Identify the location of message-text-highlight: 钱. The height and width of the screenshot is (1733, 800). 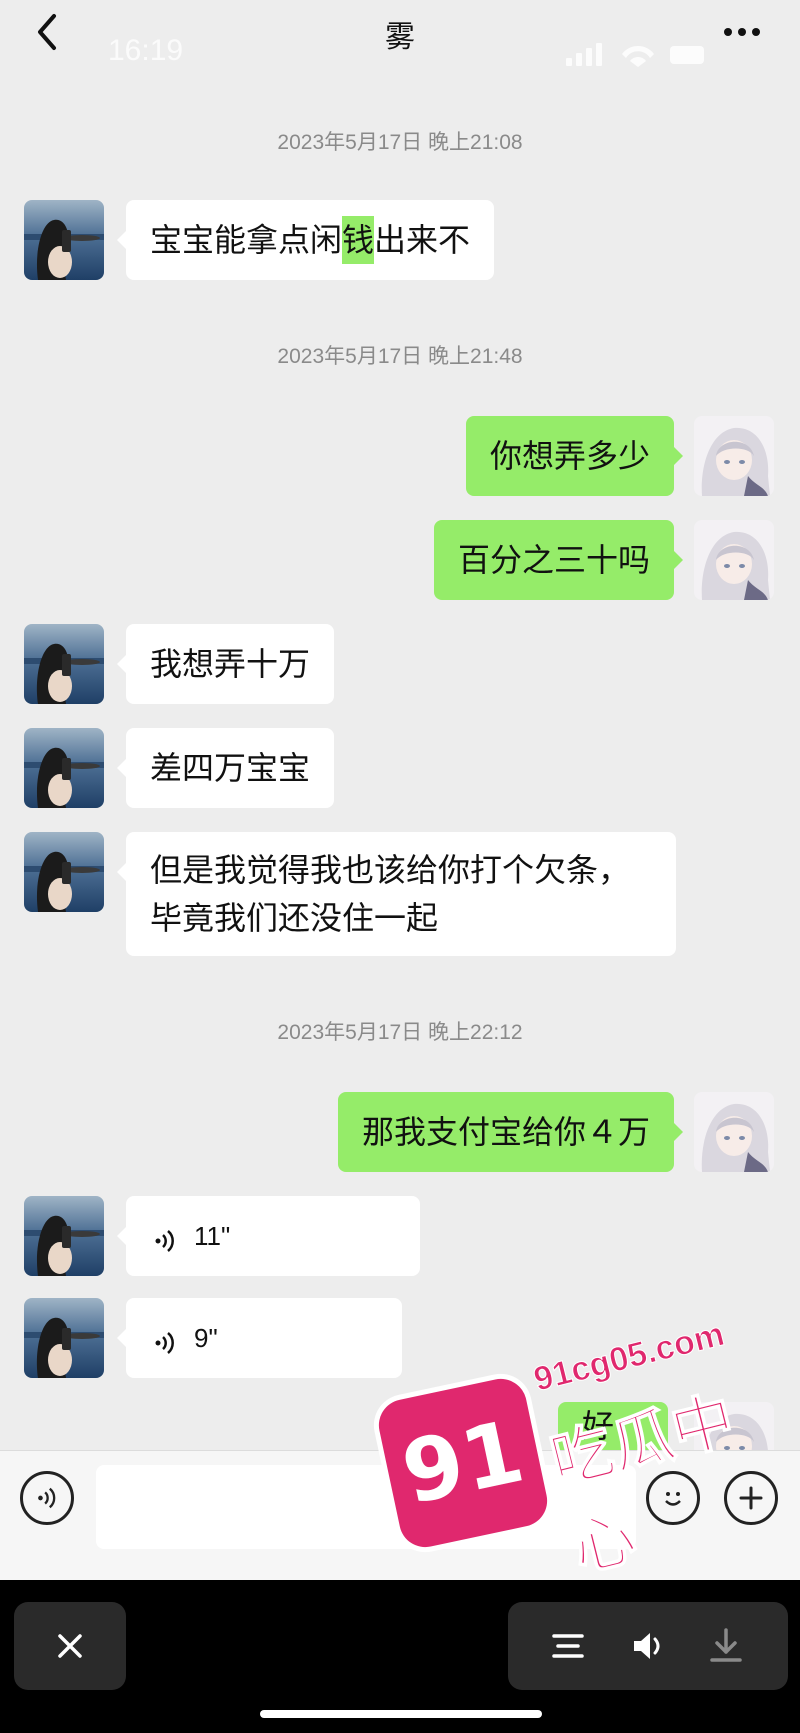
(358, 240).